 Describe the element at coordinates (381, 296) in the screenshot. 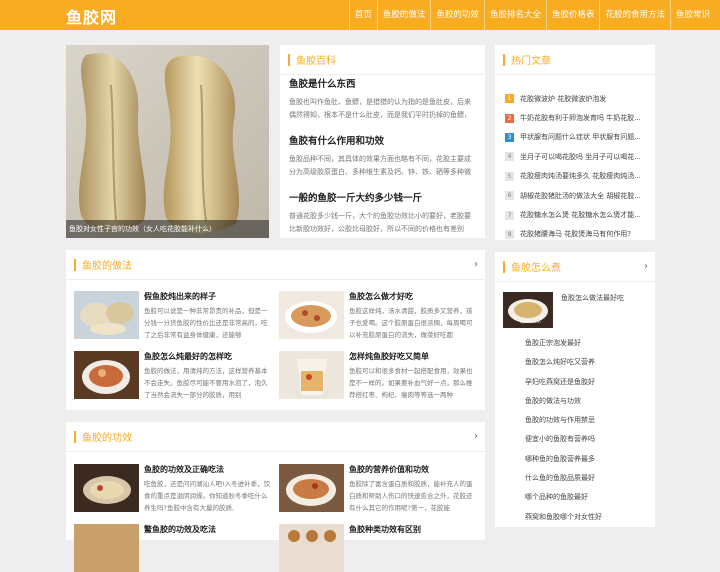

I see `article-title: 鱼胶怎么做才好吃` at that location.